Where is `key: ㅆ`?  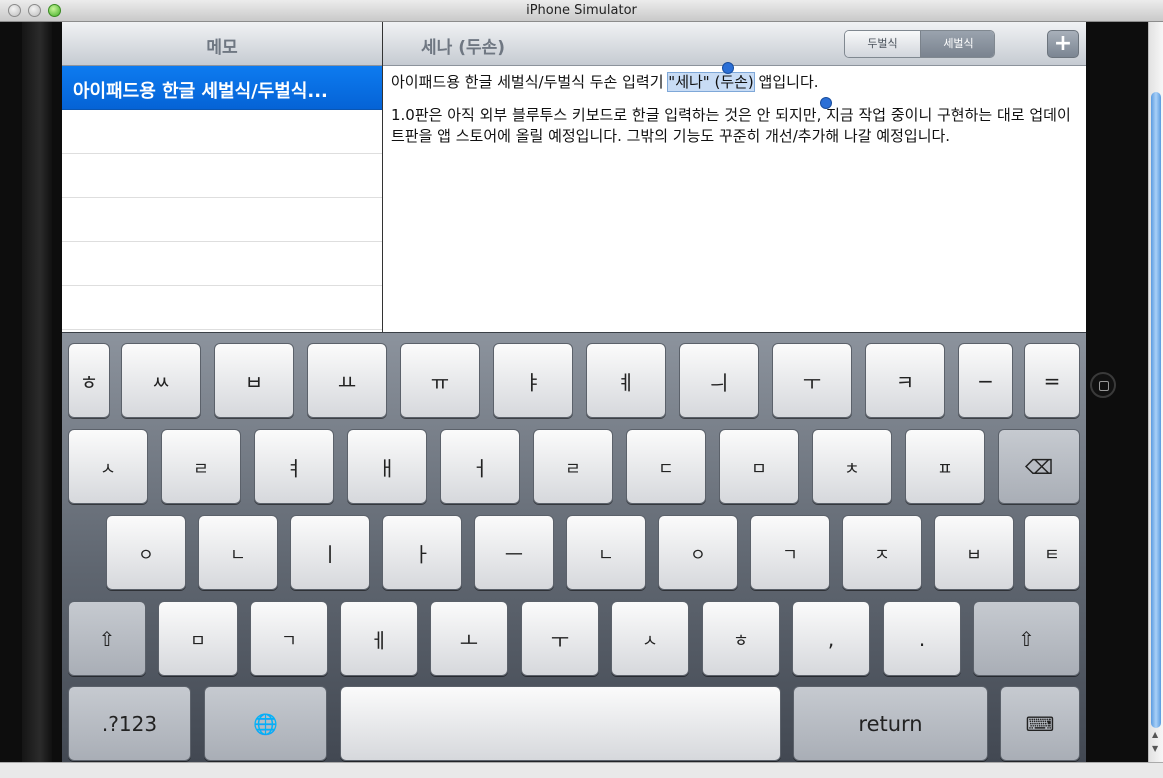
key: ㅆ is located at coordinates (161, 380).